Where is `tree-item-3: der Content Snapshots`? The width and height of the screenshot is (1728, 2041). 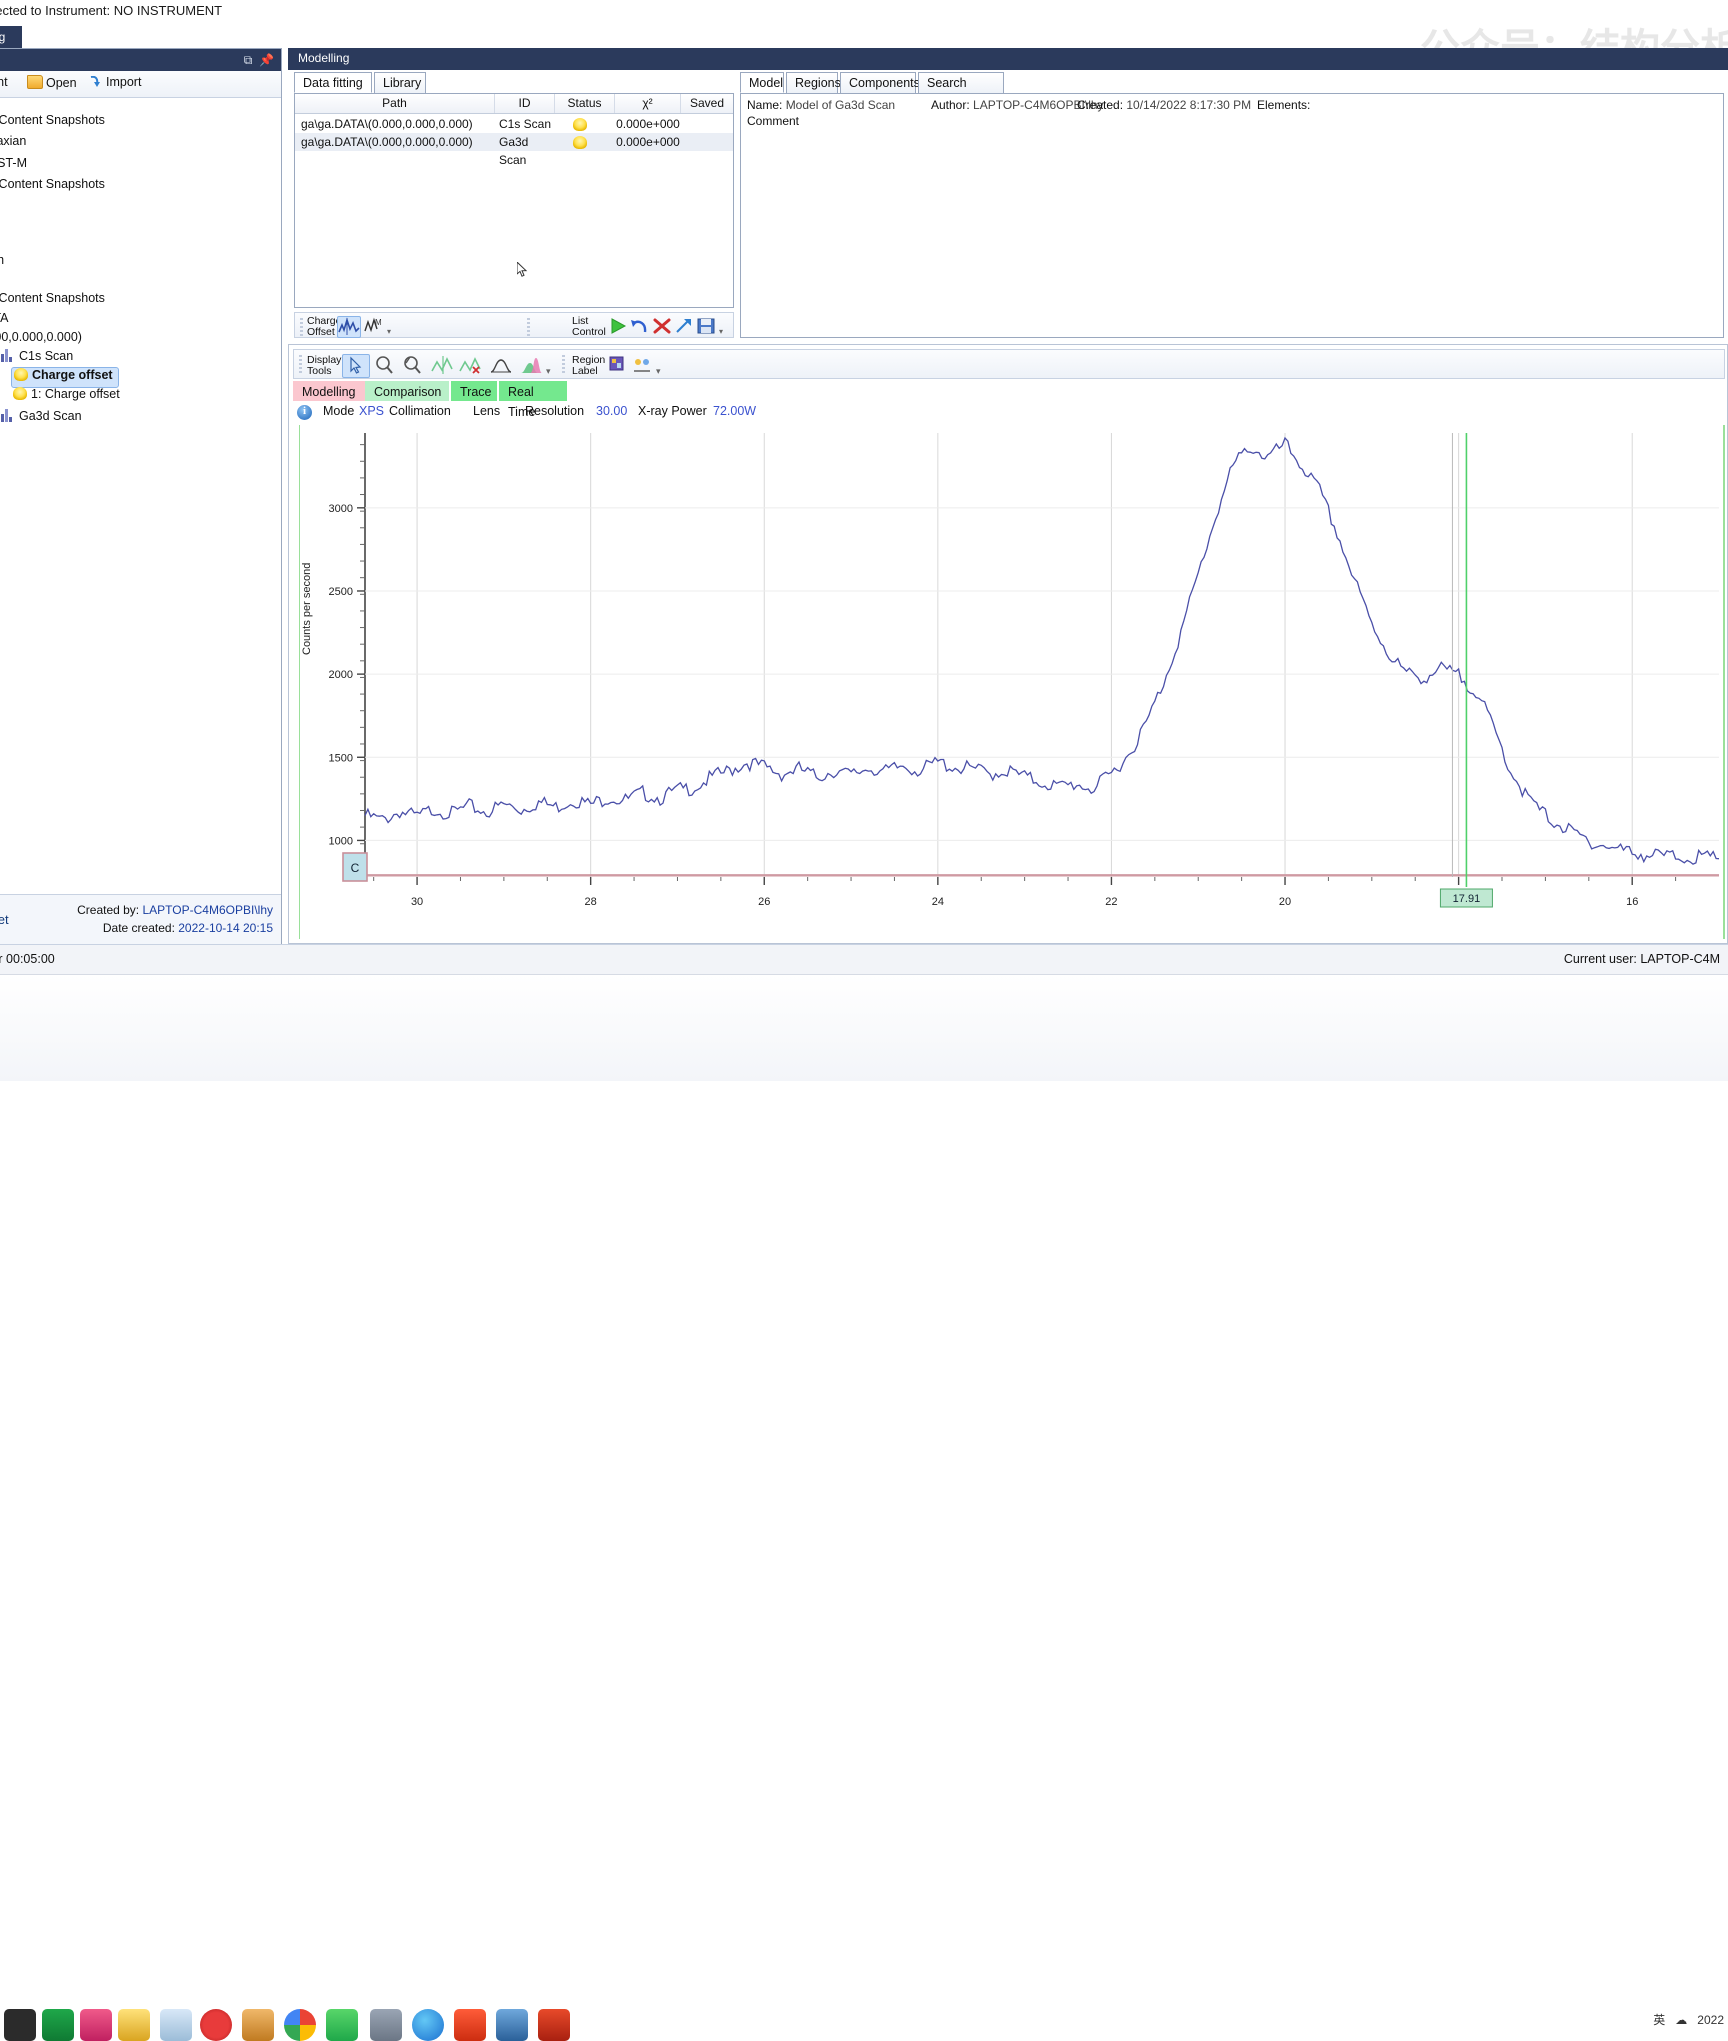
tree-item-3: der Content Snapshots is located at coordinates (52, 186).